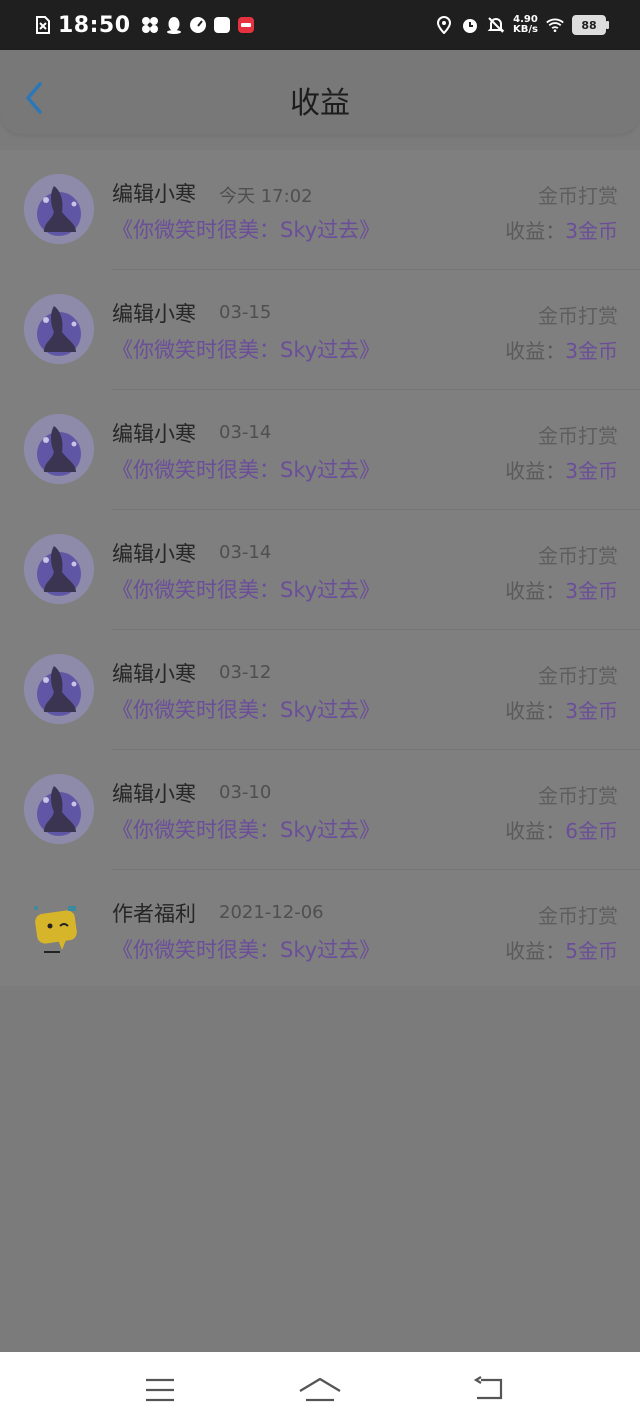 Image resolution: width=640 pixels, height=1427 pixels. I want to click on return-icon, so click(488, 1388).